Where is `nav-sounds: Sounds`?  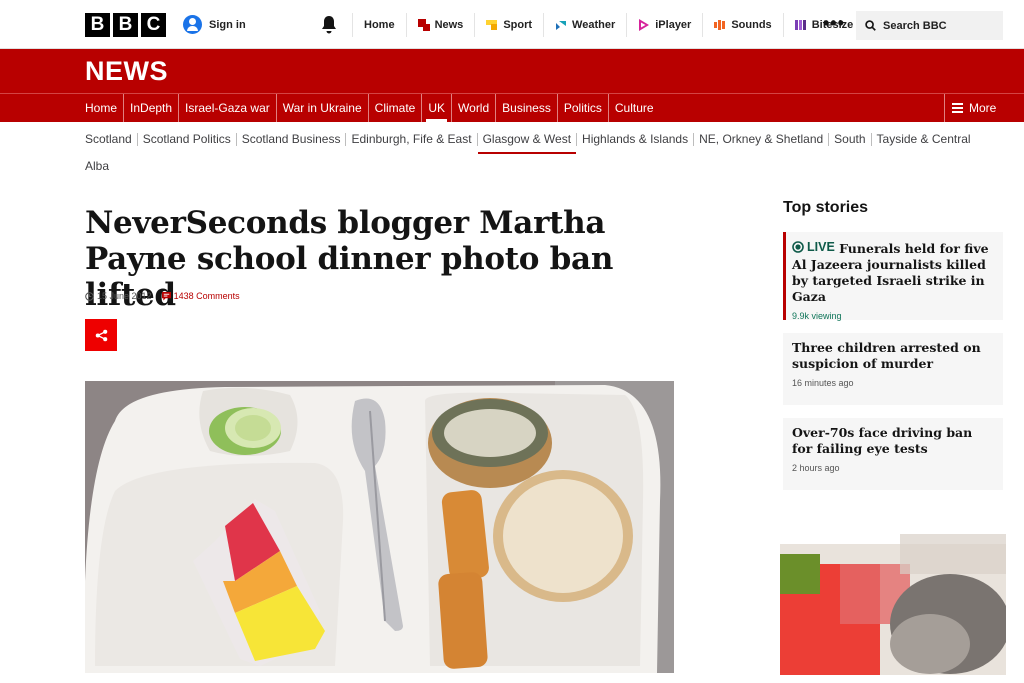 nav-sounds: Sounds is located at coordinates (742, 24).